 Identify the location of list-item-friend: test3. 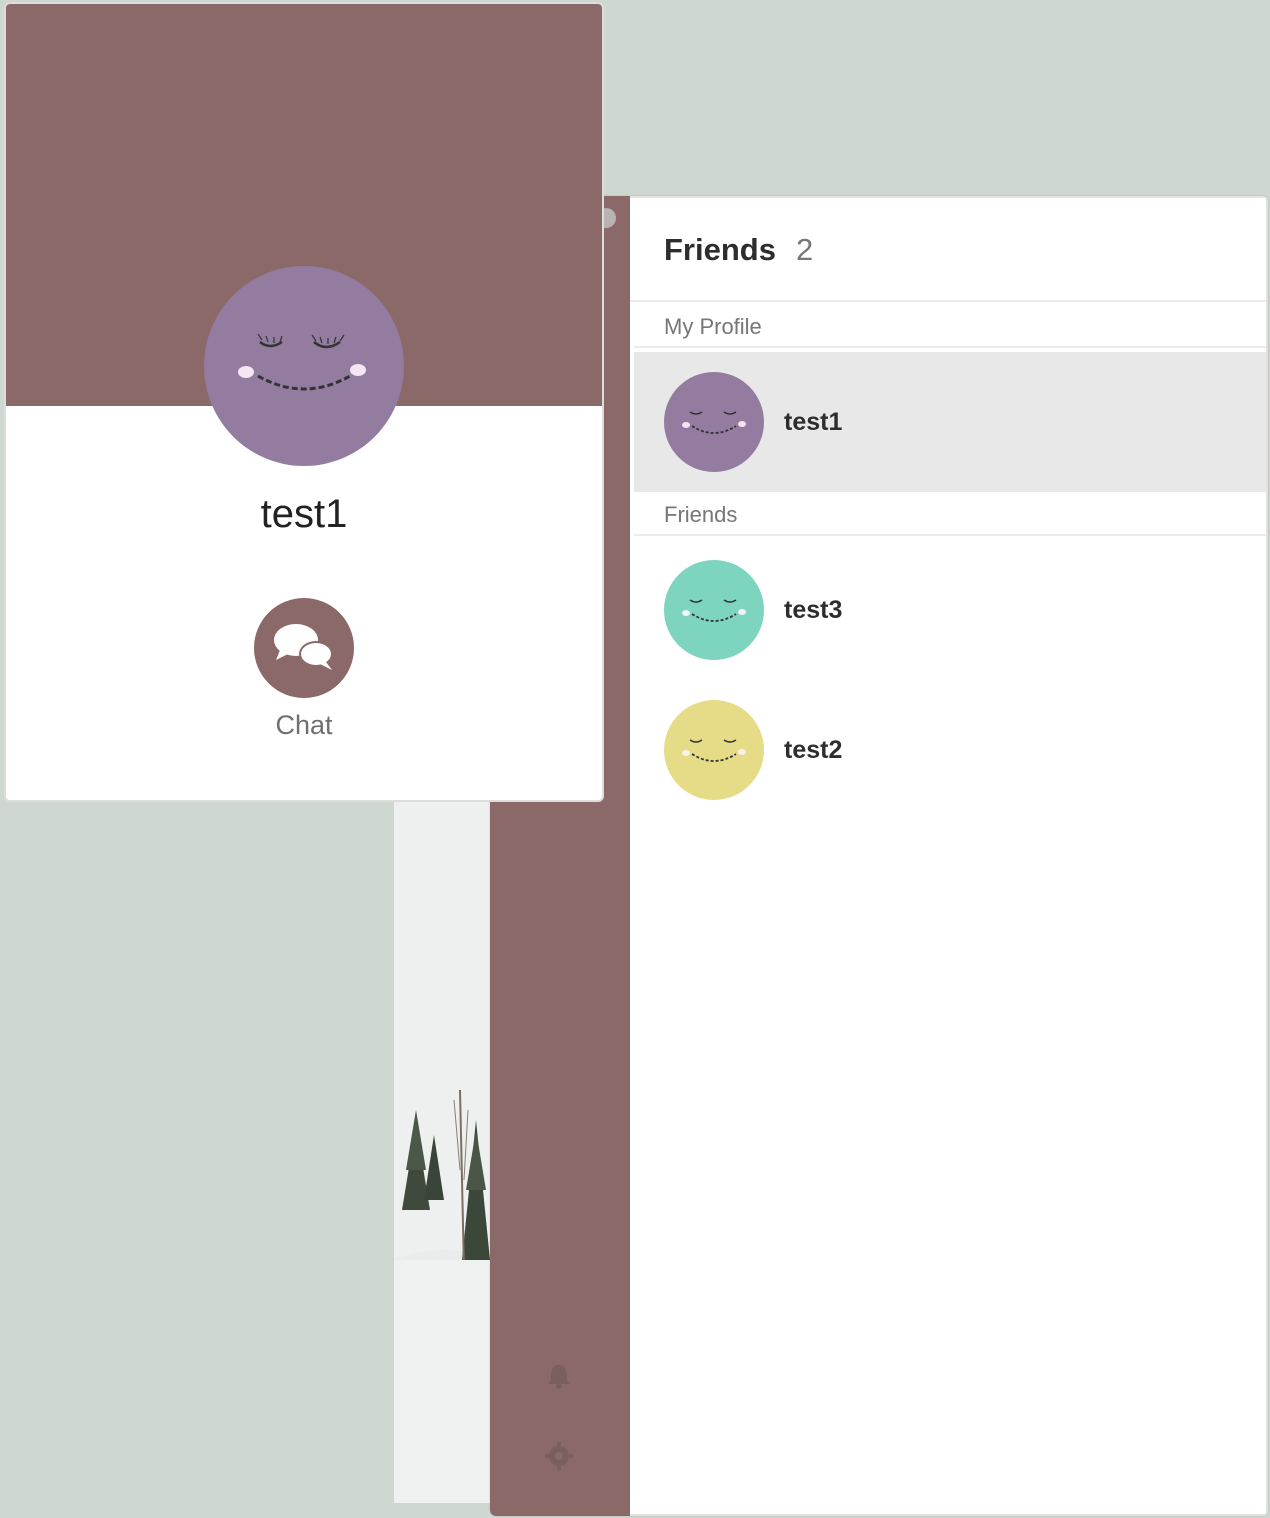
(950, 610).